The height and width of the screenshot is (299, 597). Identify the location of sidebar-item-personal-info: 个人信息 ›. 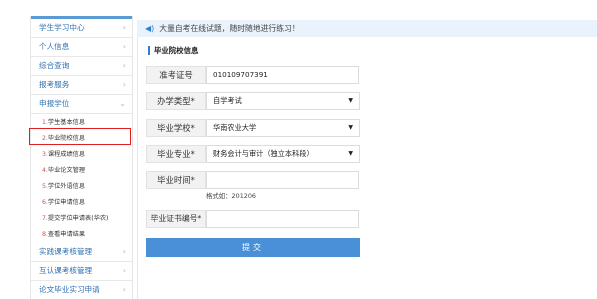
(81, 47).